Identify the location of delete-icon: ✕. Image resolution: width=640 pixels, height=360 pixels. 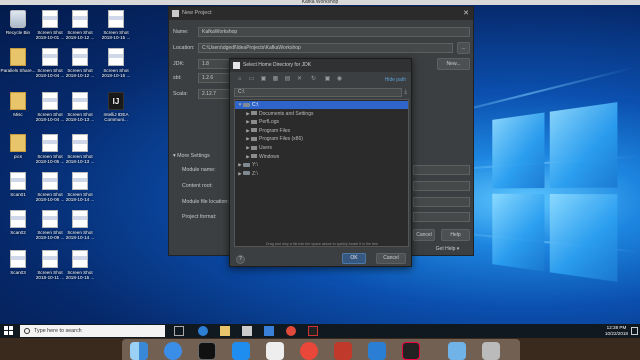
(299, 79).